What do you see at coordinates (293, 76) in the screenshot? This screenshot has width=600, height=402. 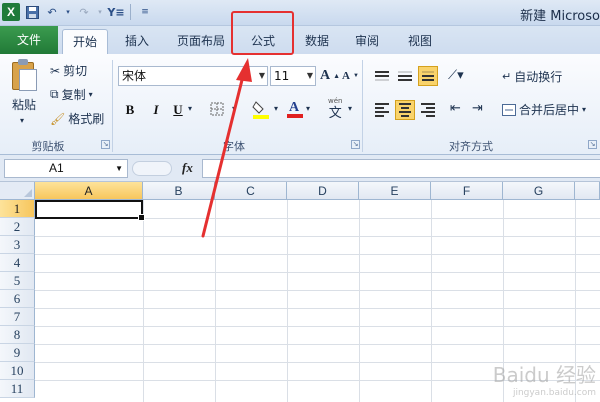 I see `font-size-combo: 11 ▼` at bounding box center [293, 76].